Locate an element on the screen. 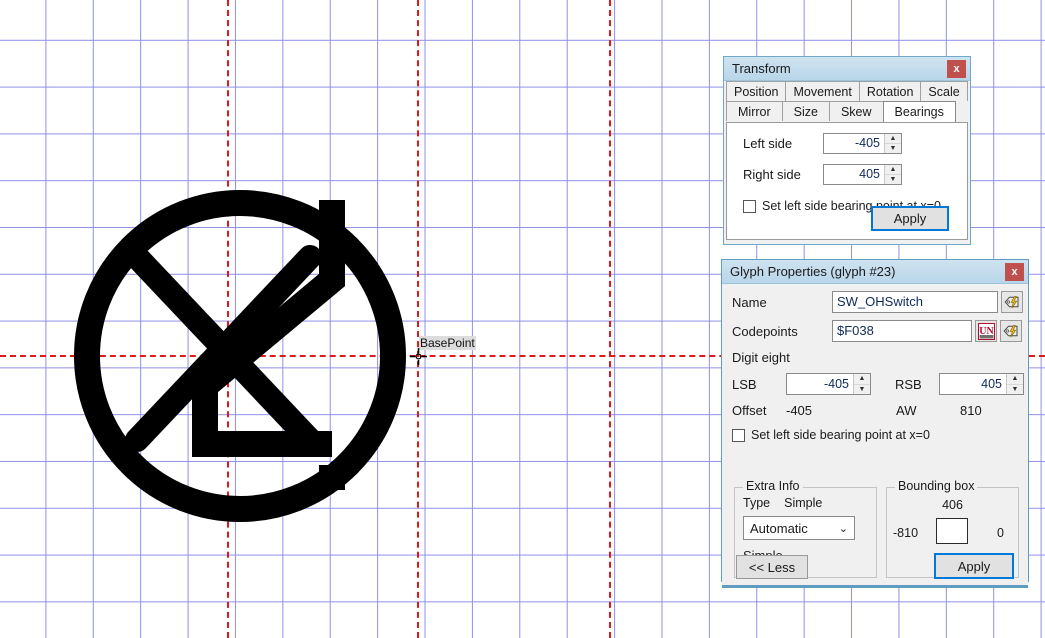 This screenshot has width=1045, height=638. transform-tabs-row1: Position Movement Rotation Scale is located at coordinates (847, 91).